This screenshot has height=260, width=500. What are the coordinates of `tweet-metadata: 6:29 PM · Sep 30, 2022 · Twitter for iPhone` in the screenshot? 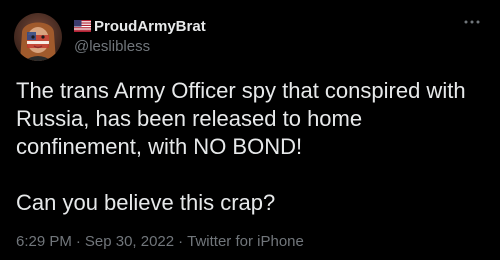 It's located at (160, 241).